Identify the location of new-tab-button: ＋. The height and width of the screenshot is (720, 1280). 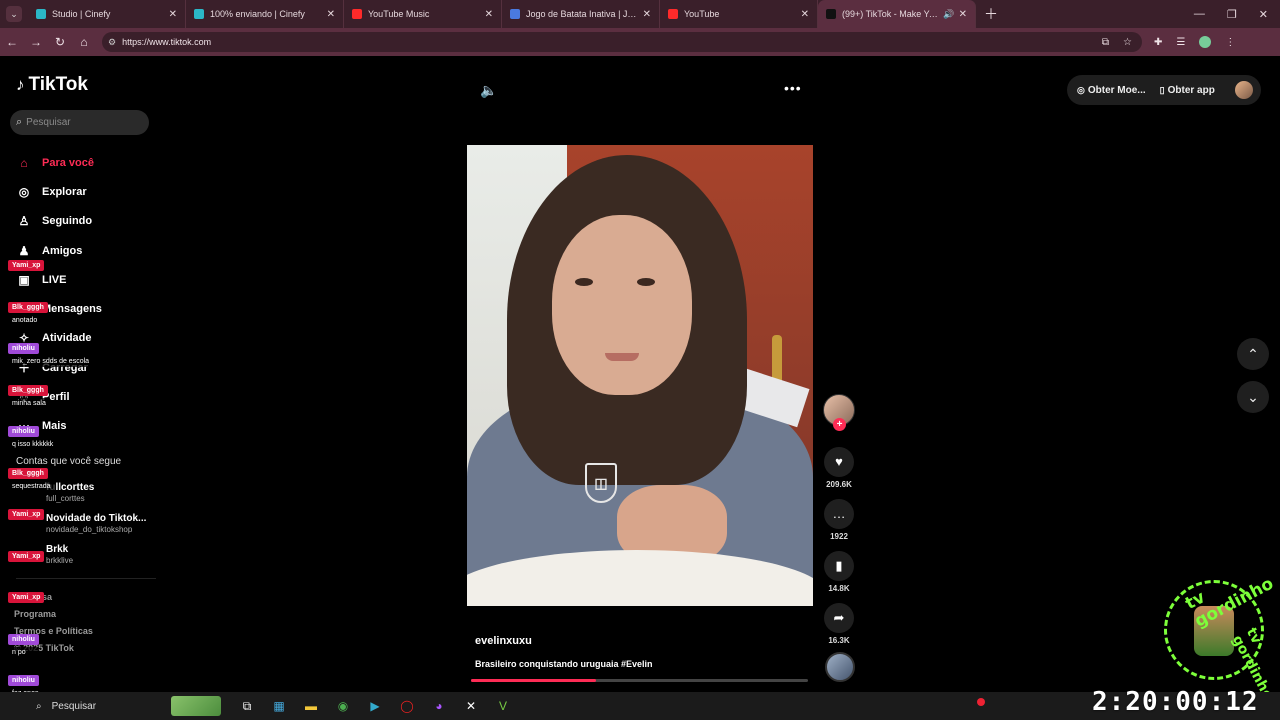
(991, 14).